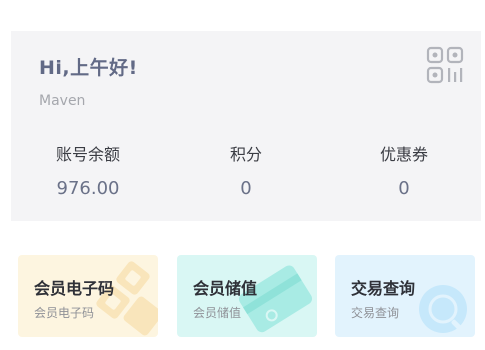  Describe the element at coordinates (88, 172) in the screenshot. I see `stat-balance: 账号余额 976.00` at that location.